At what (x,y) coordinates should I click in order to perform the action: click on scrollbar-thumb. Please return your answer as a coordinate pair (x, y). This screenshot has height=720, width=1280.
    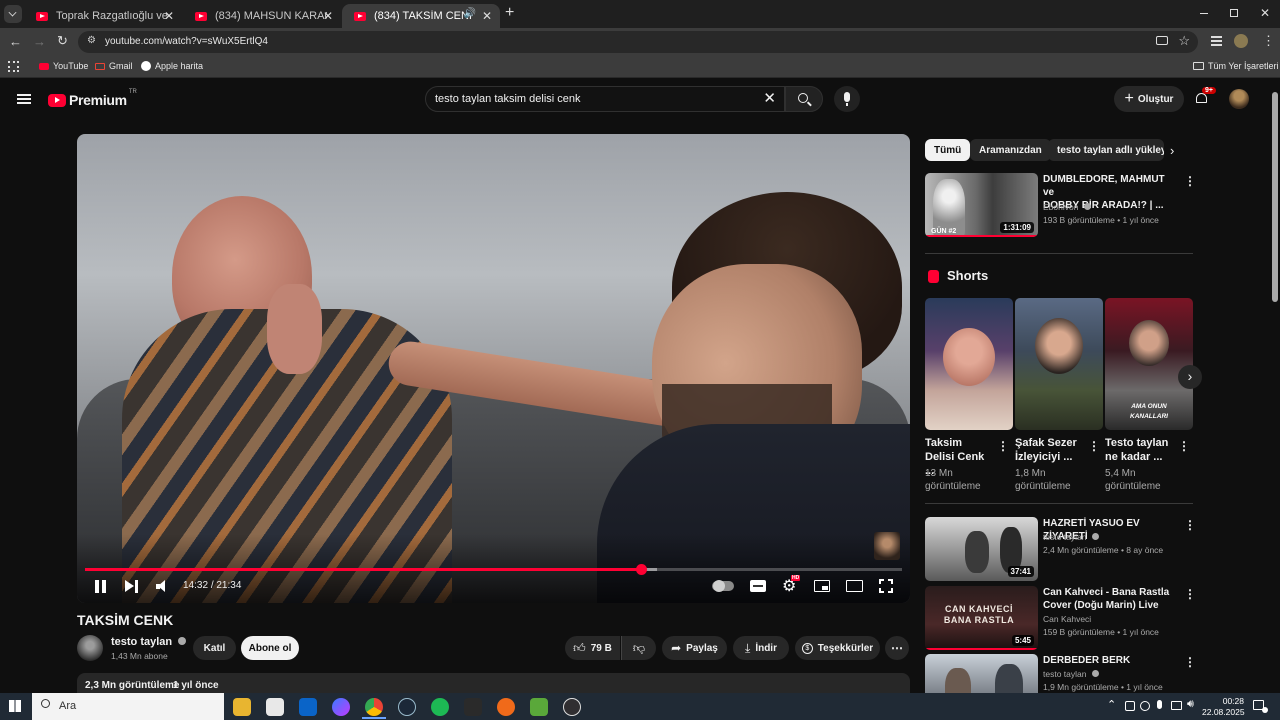
    Looking at the image, I should click on (1275, 197).